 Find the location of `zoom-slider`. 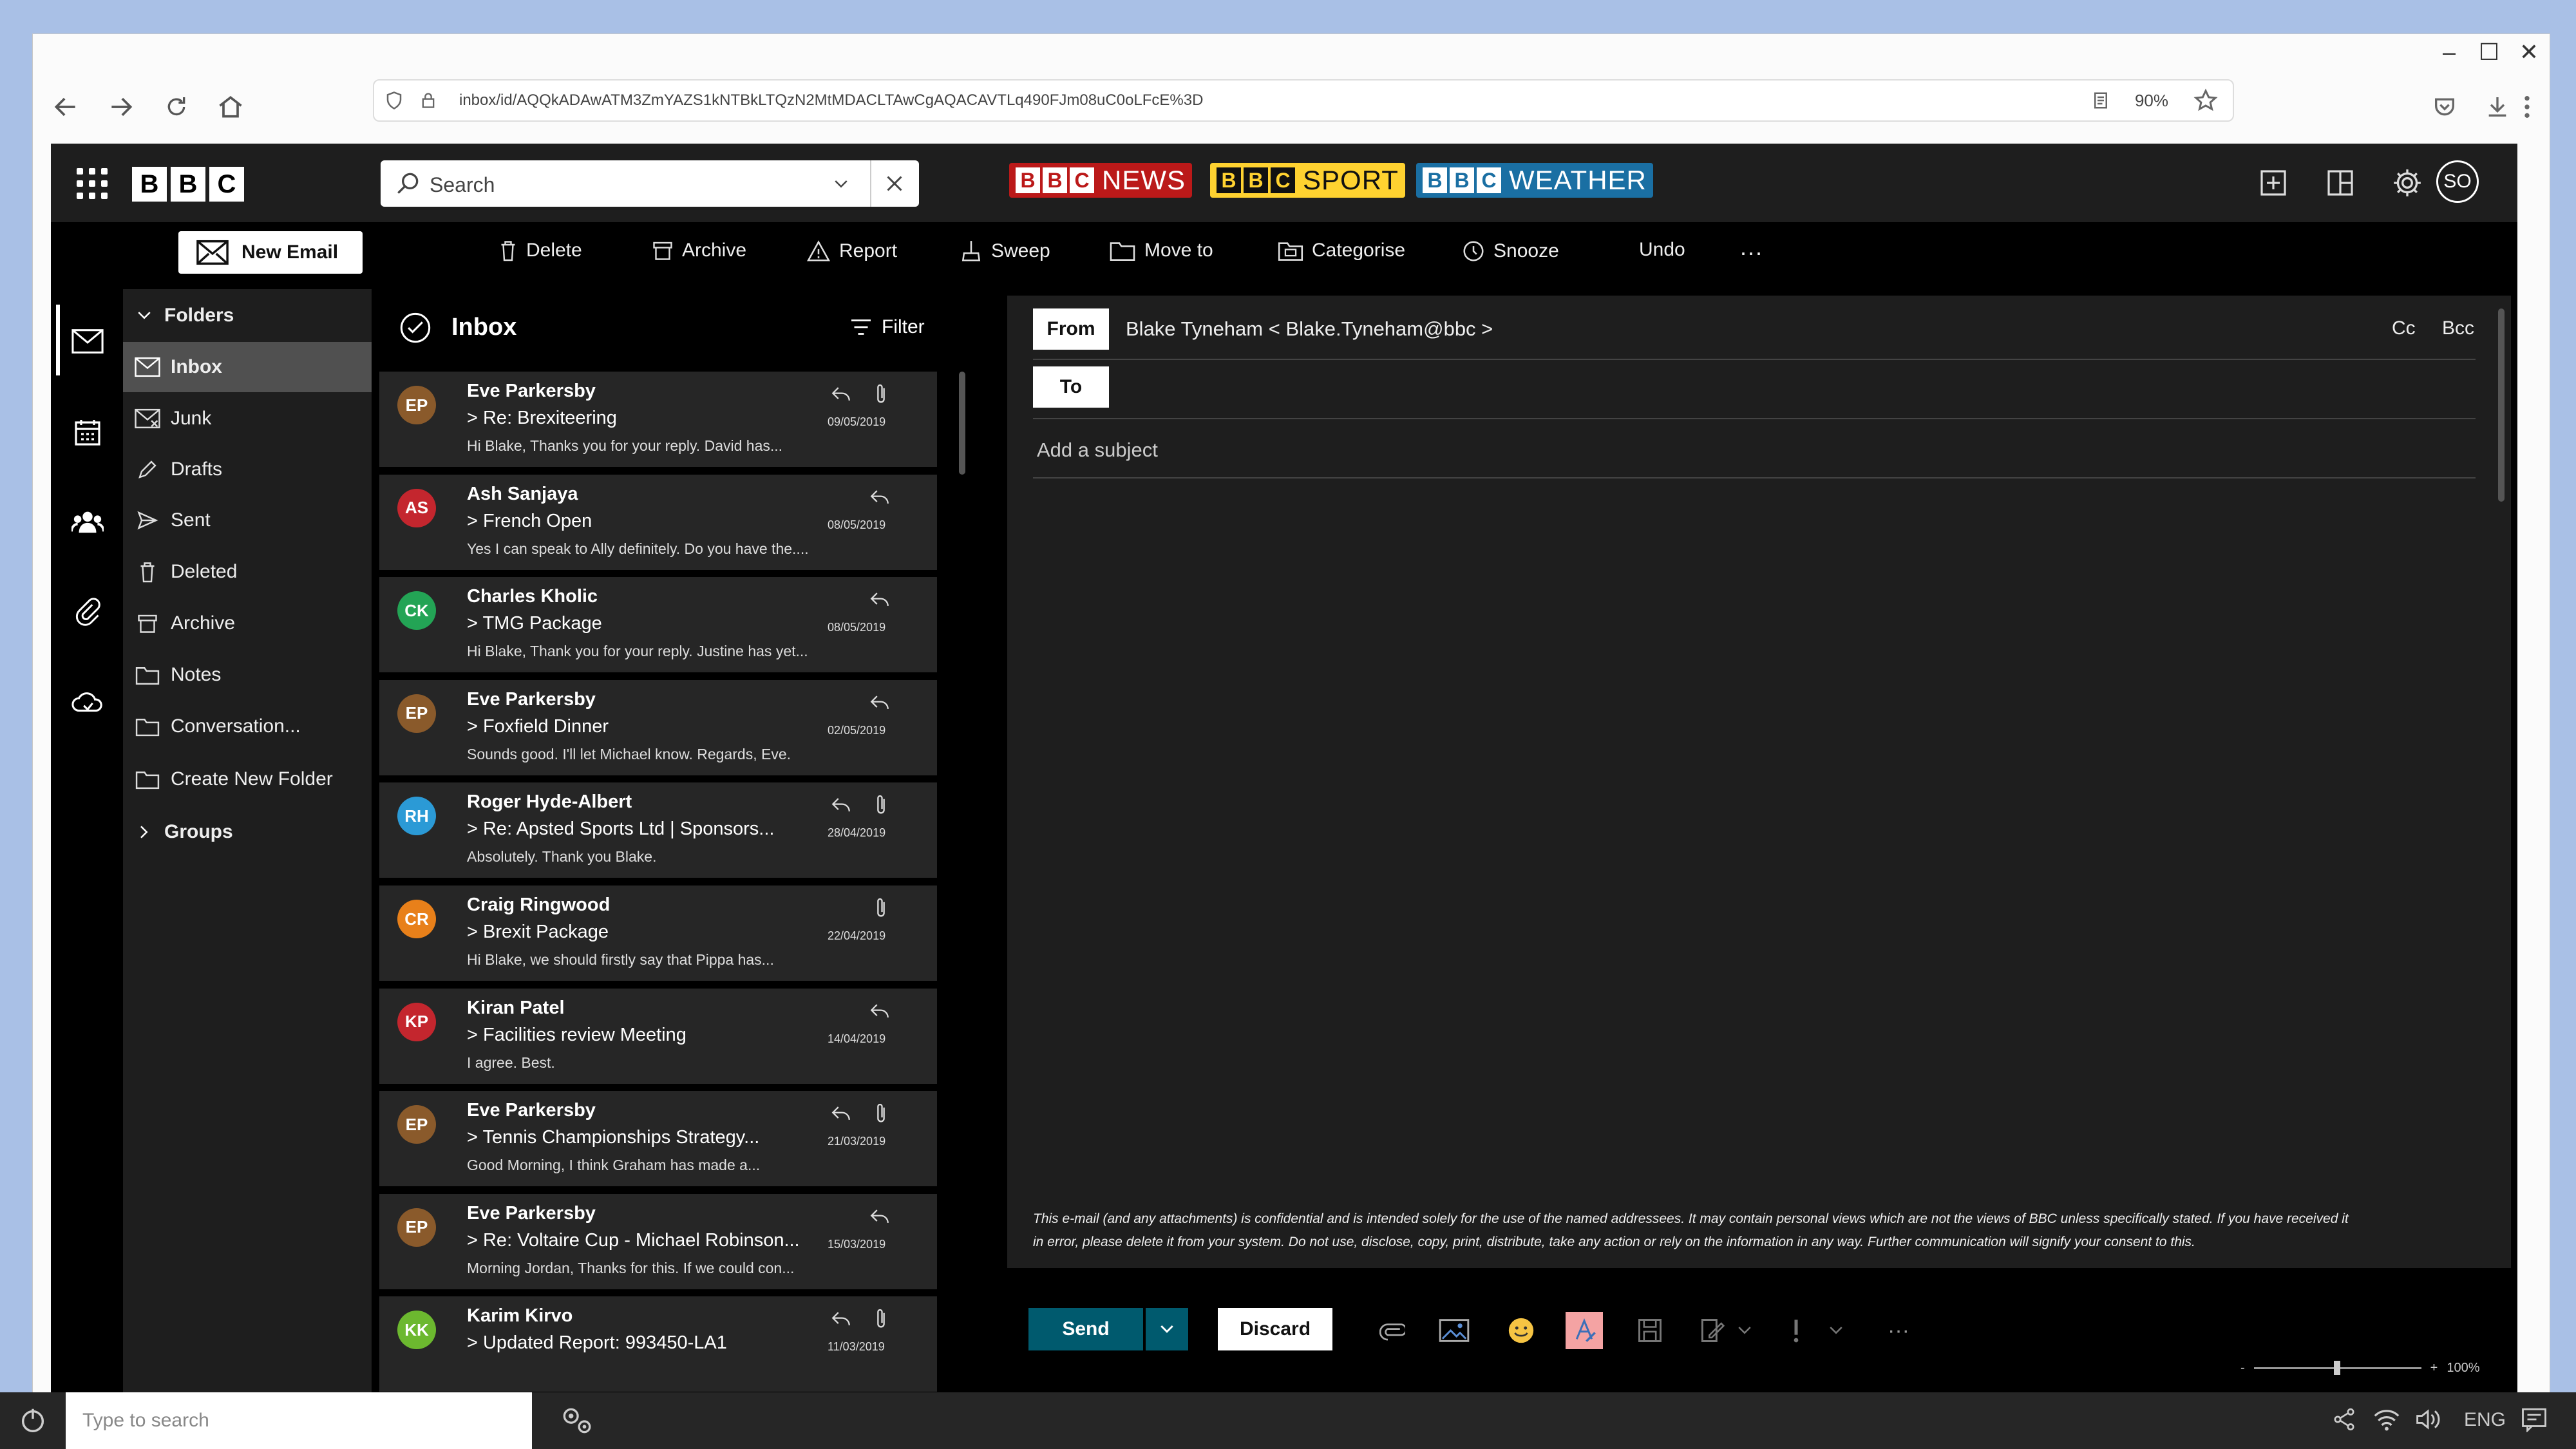

zoom-slider is located at coordinates (2337, 1368).